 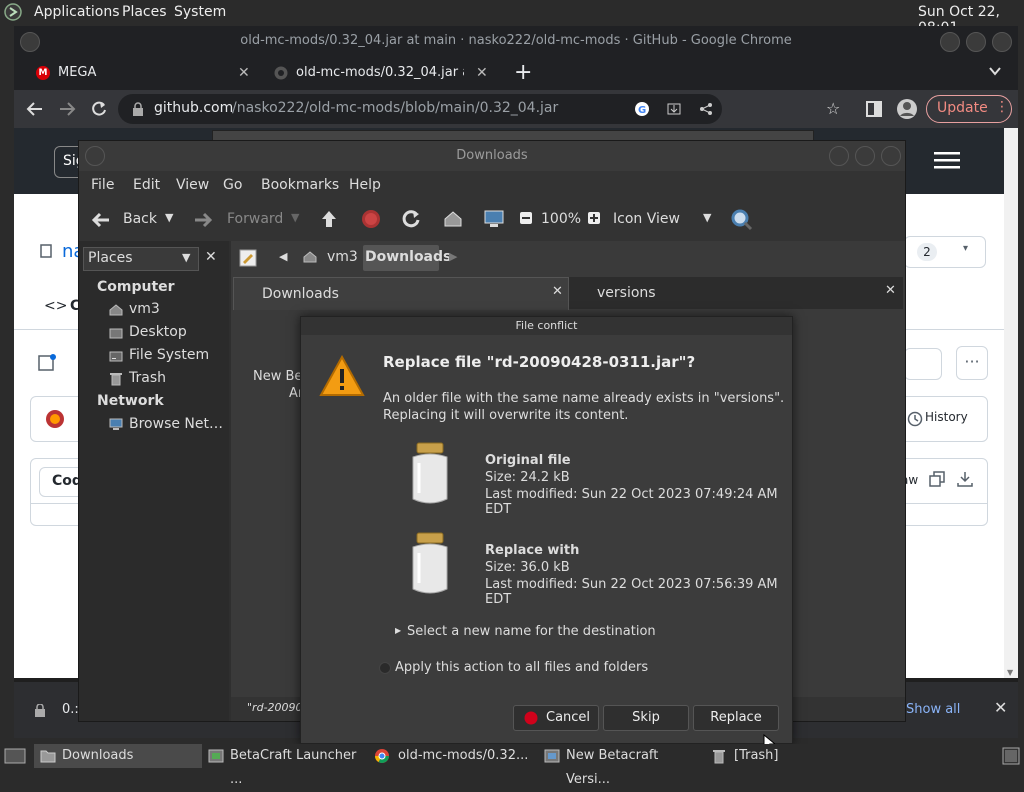 What do you see at coordinates (736, 293) in the screenshot?
I see `tab-versions: versions ✕` at bounding box center [736, 293].